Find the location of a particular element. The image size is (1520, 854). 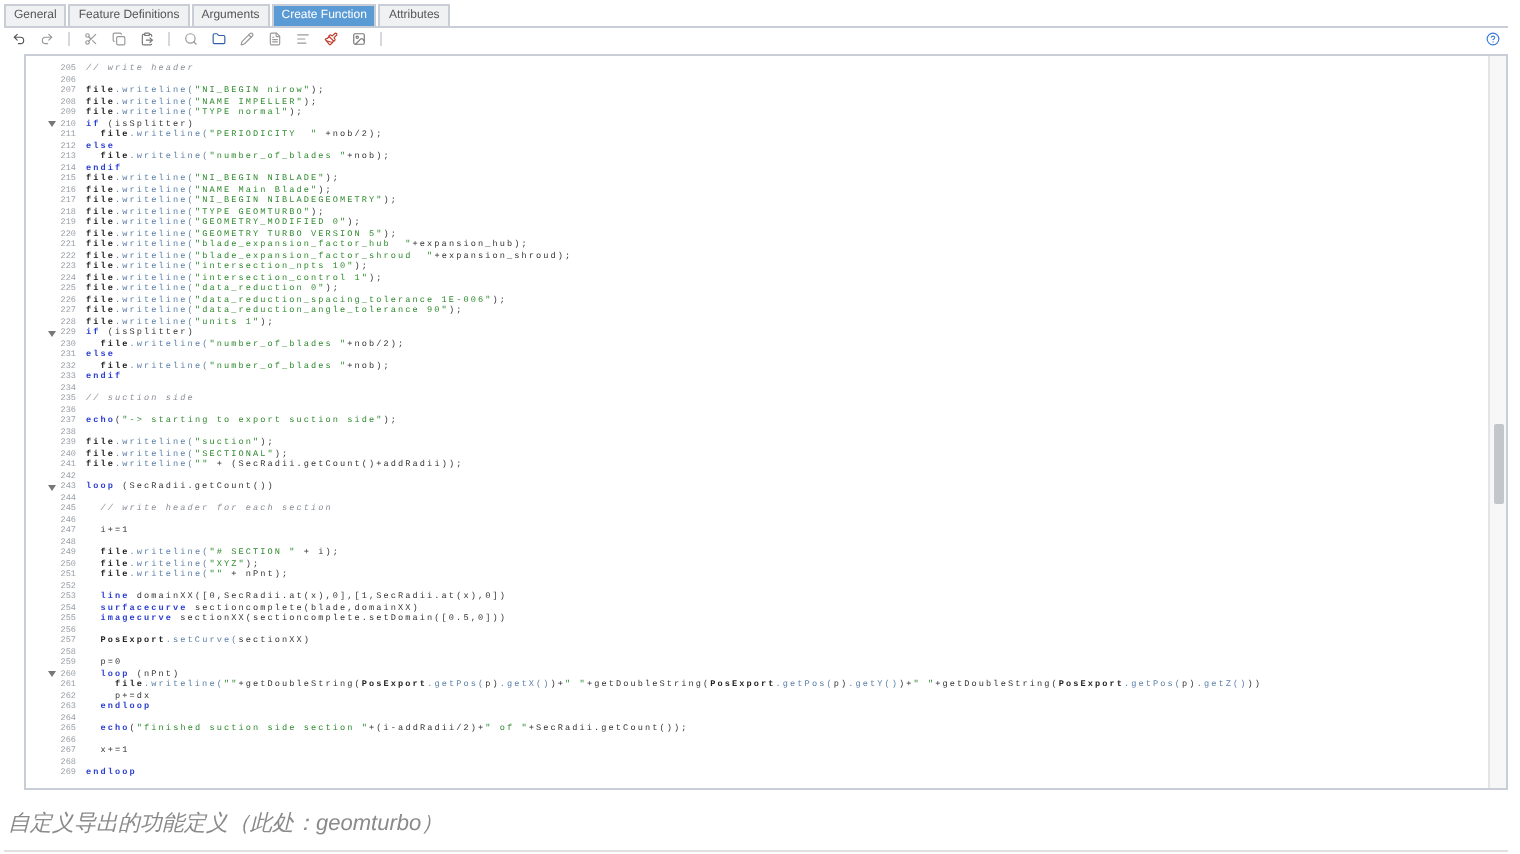

search-icon is located at coordinates (191, 39).